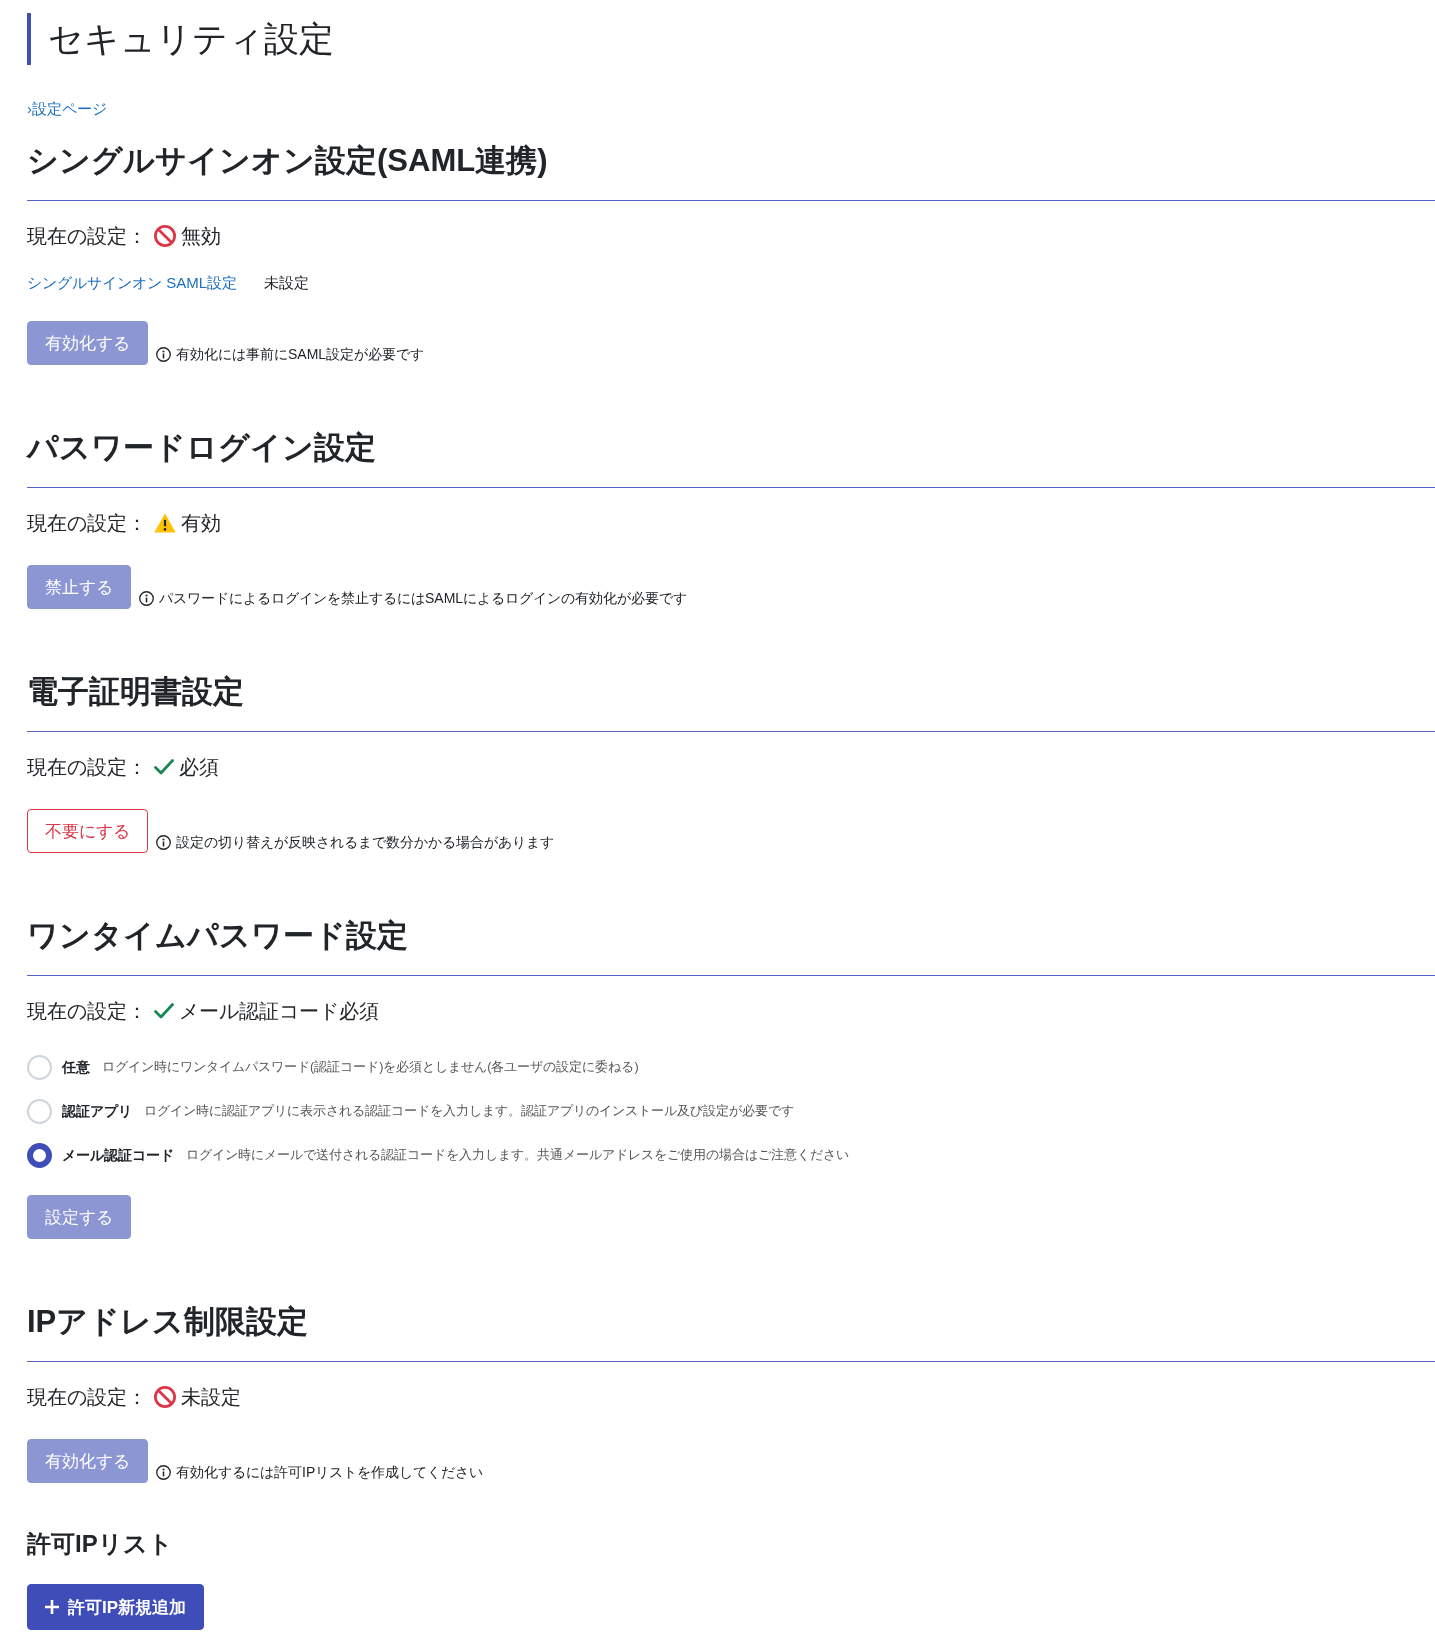  Describe the element at coordinates (165, 523) in the screenshot. I see `warning-icon` at that location.